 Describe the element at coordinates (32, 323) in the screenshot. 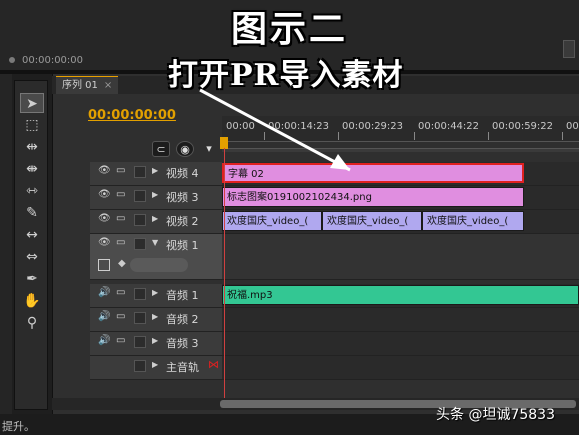

I see `zoom-tool-icon: ⚲` at that location.